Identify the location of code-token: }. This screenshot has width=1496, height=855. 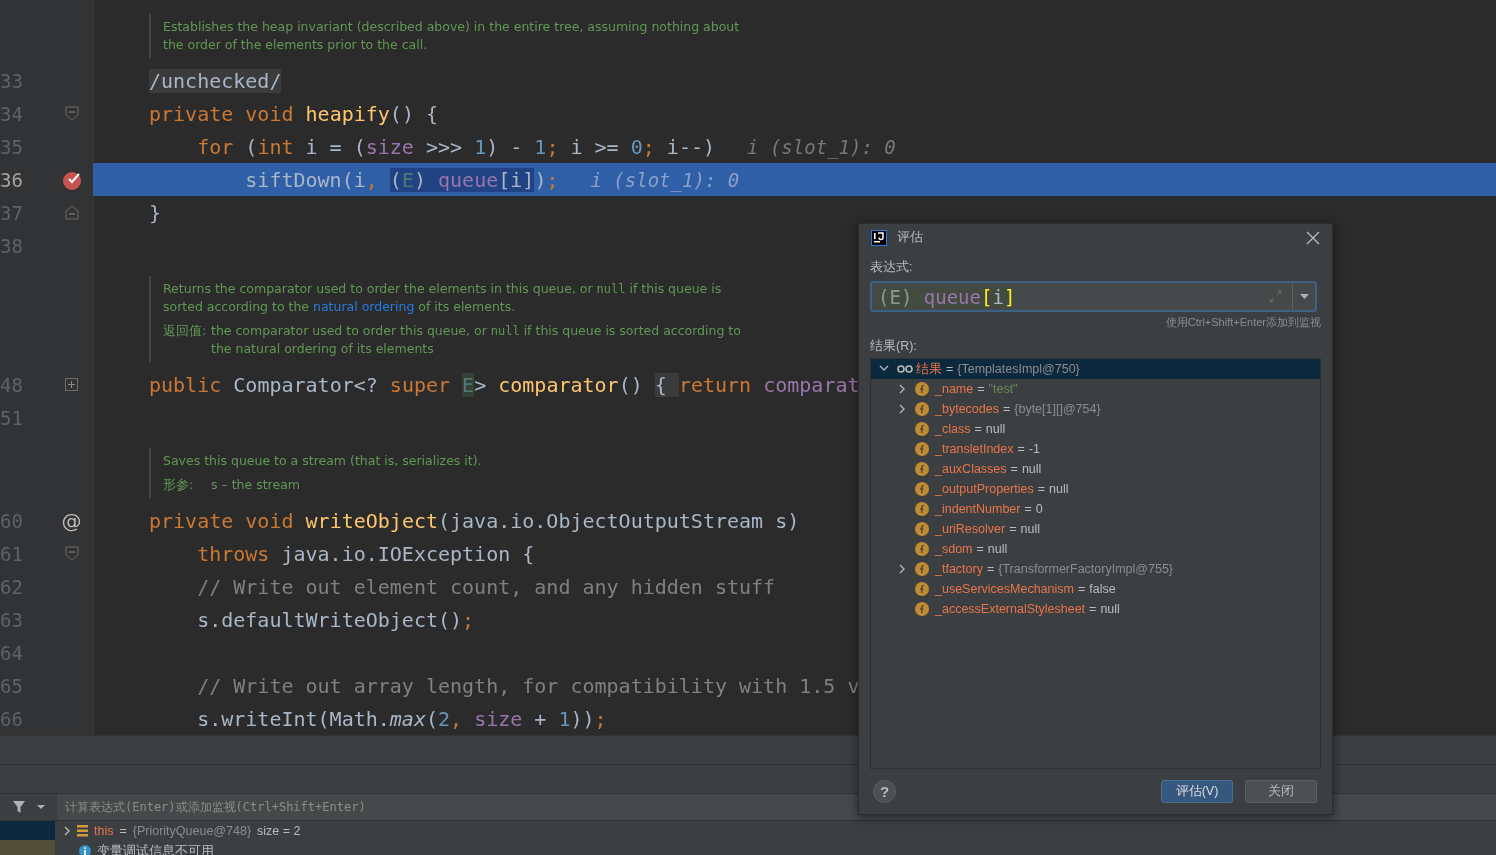
(155, 212).